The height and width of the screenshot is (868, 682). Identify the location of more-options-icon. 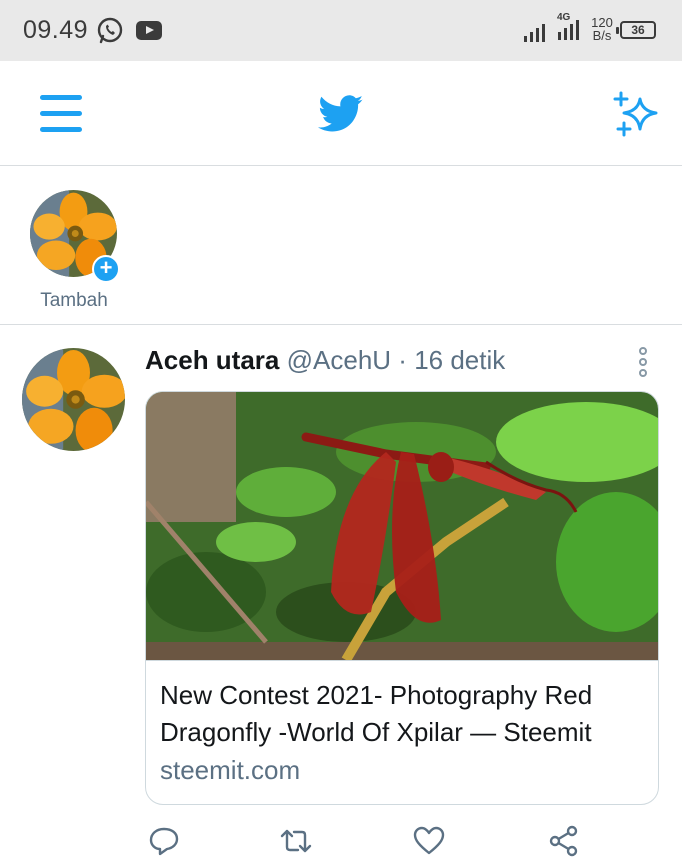
(643, 362).